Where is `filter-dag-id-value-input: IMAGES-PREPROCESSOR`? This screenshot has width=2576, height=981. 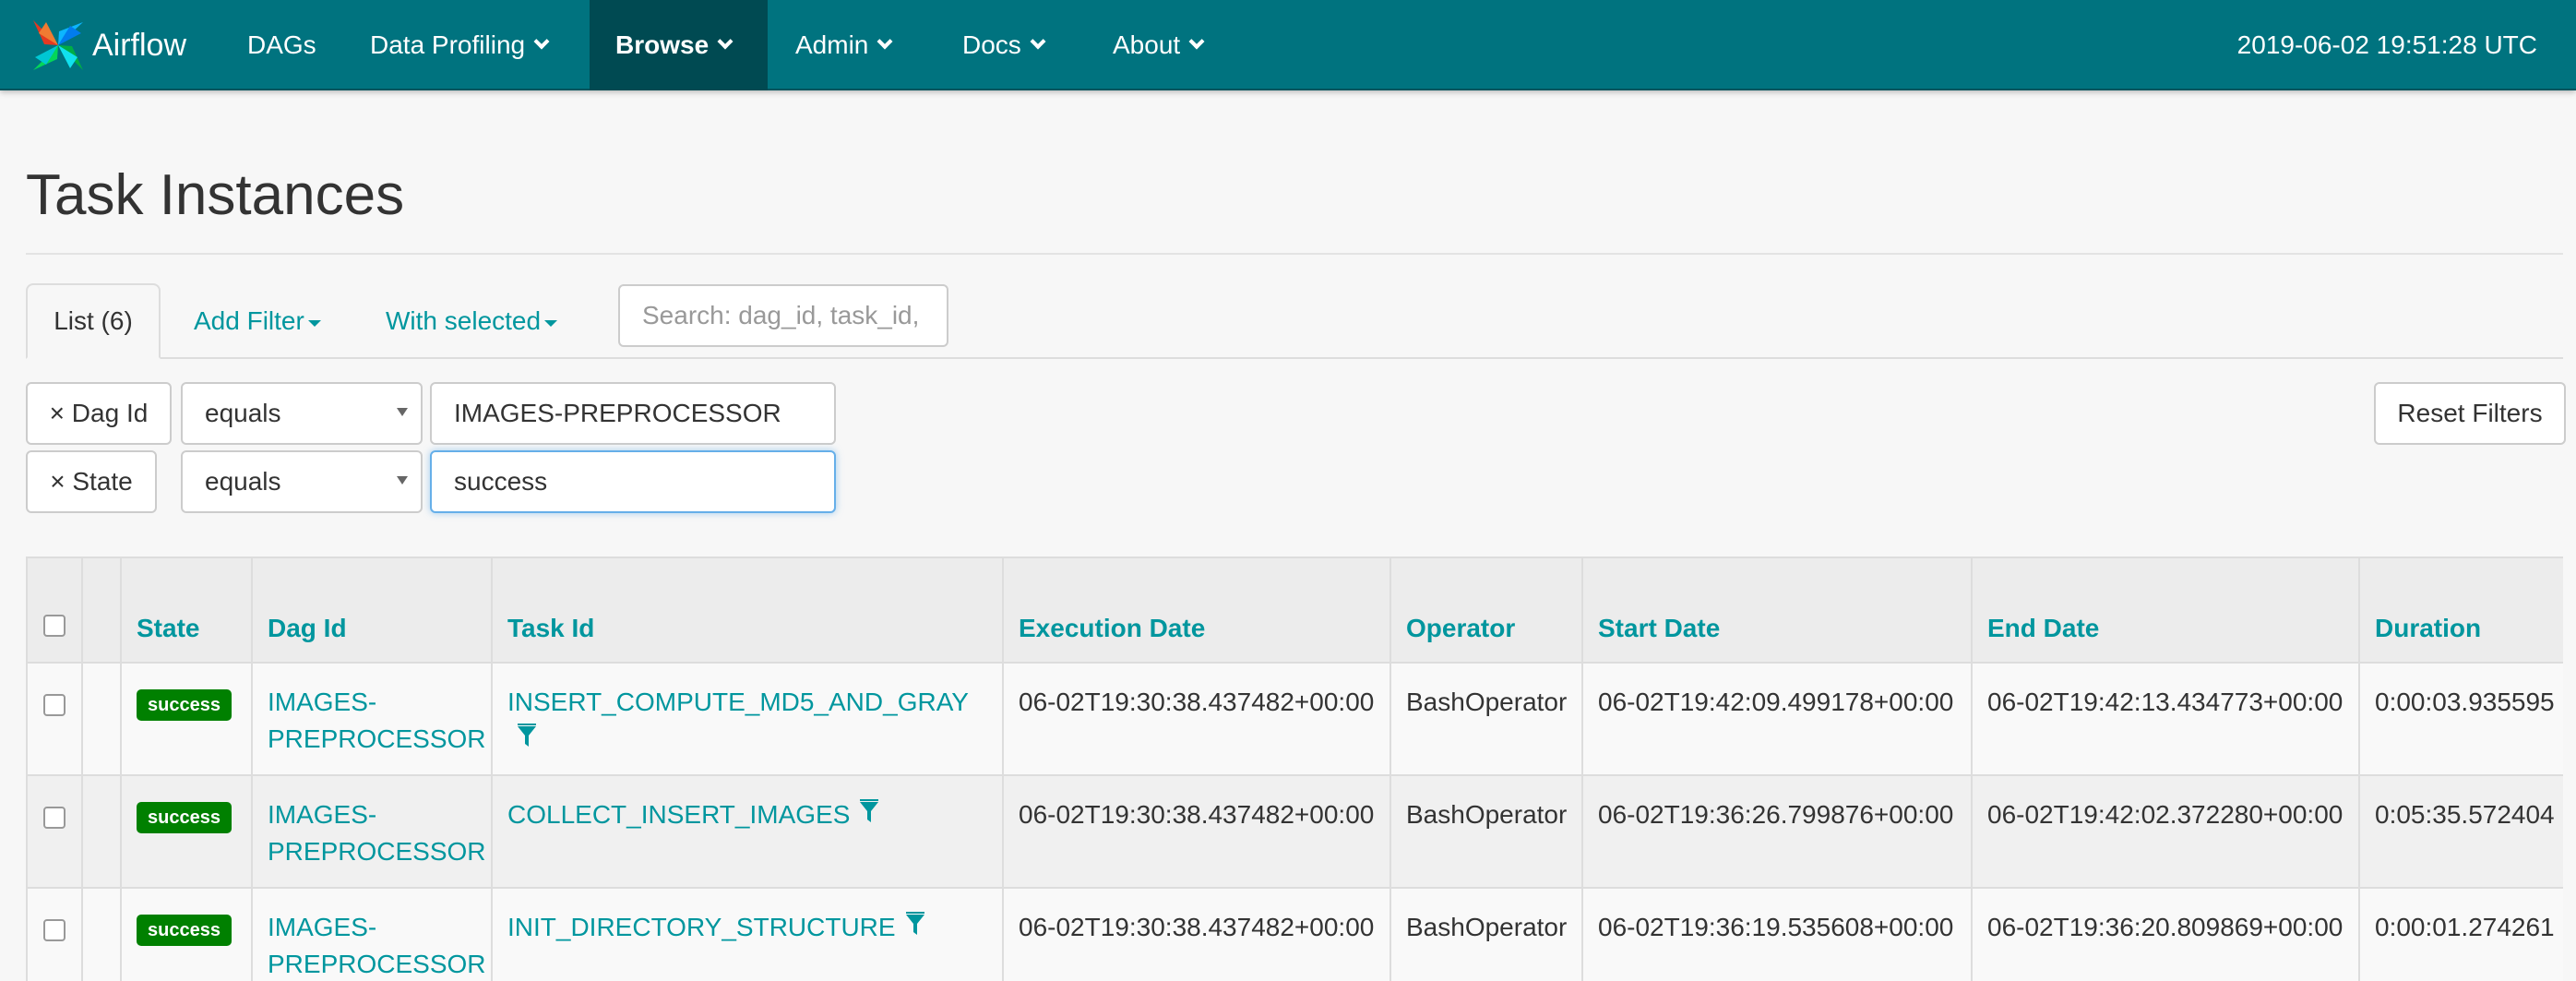 filter-dag-id-value-input: IMAGES-PREPROCESSOR is located at coordinates (633, 413).